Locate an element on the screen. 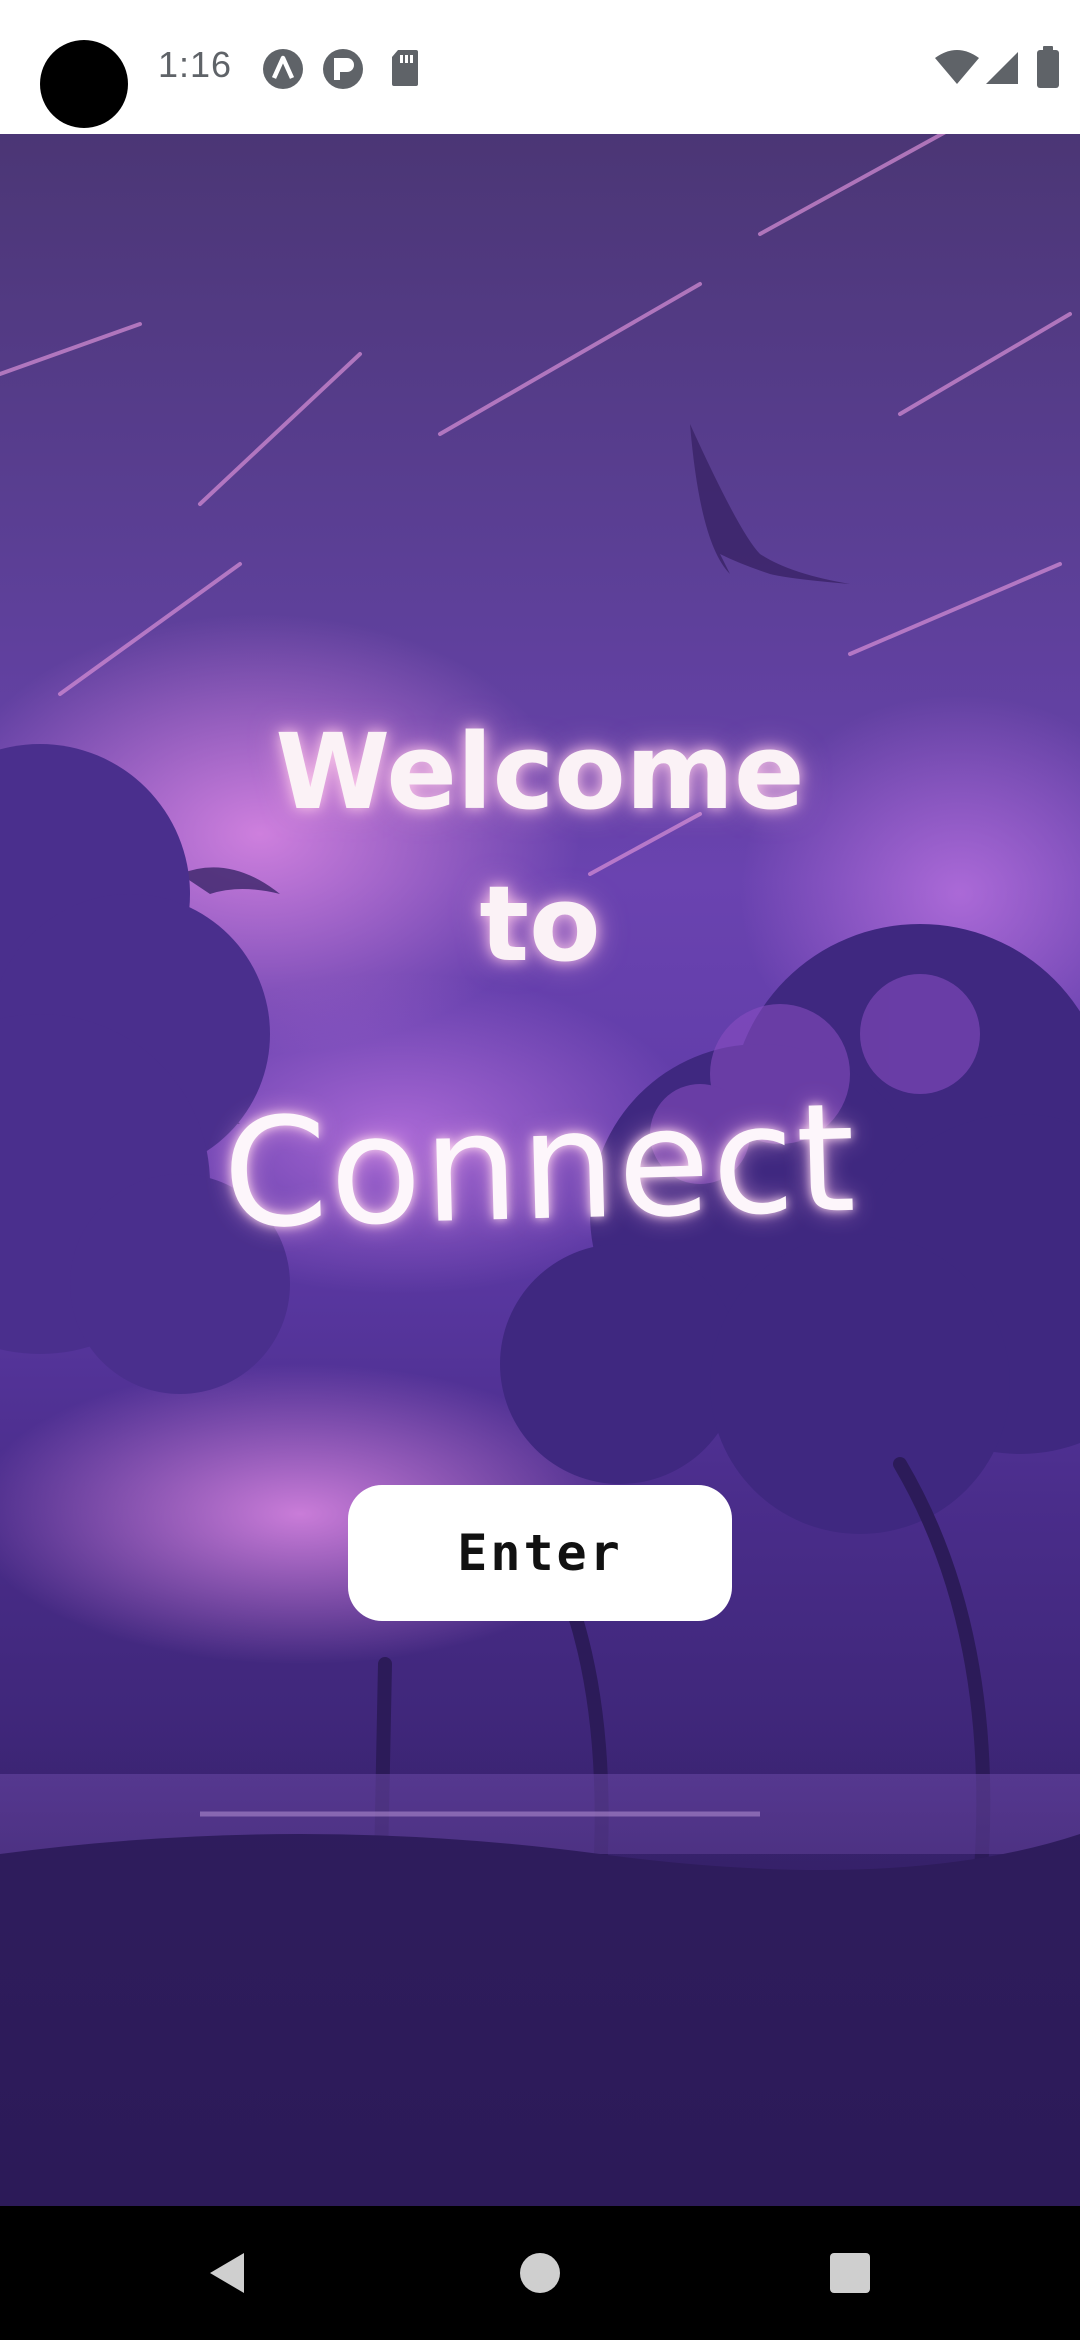 The image size is (1080, 2340). sd-card-icon is located at coordinates (405, 68).